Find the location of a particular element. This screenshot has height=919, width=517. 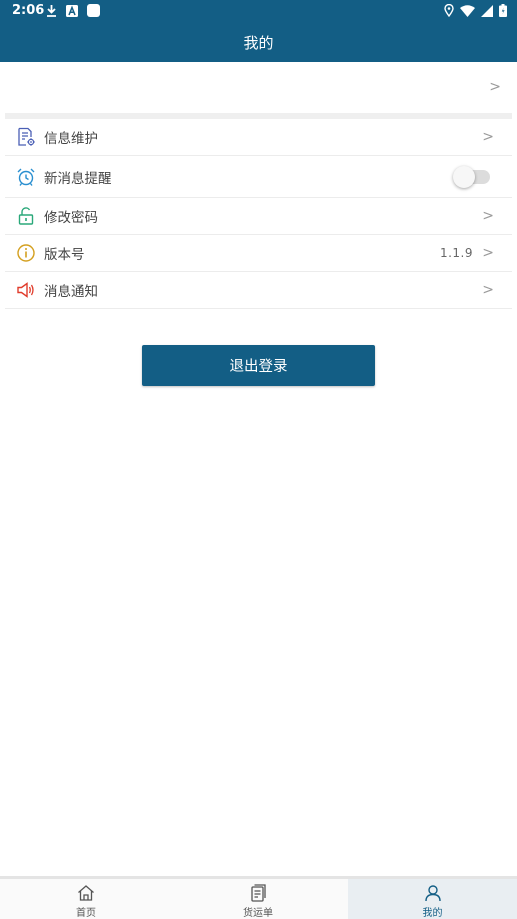

version-number: 1.1.9 is located at coordinates (456, 253).